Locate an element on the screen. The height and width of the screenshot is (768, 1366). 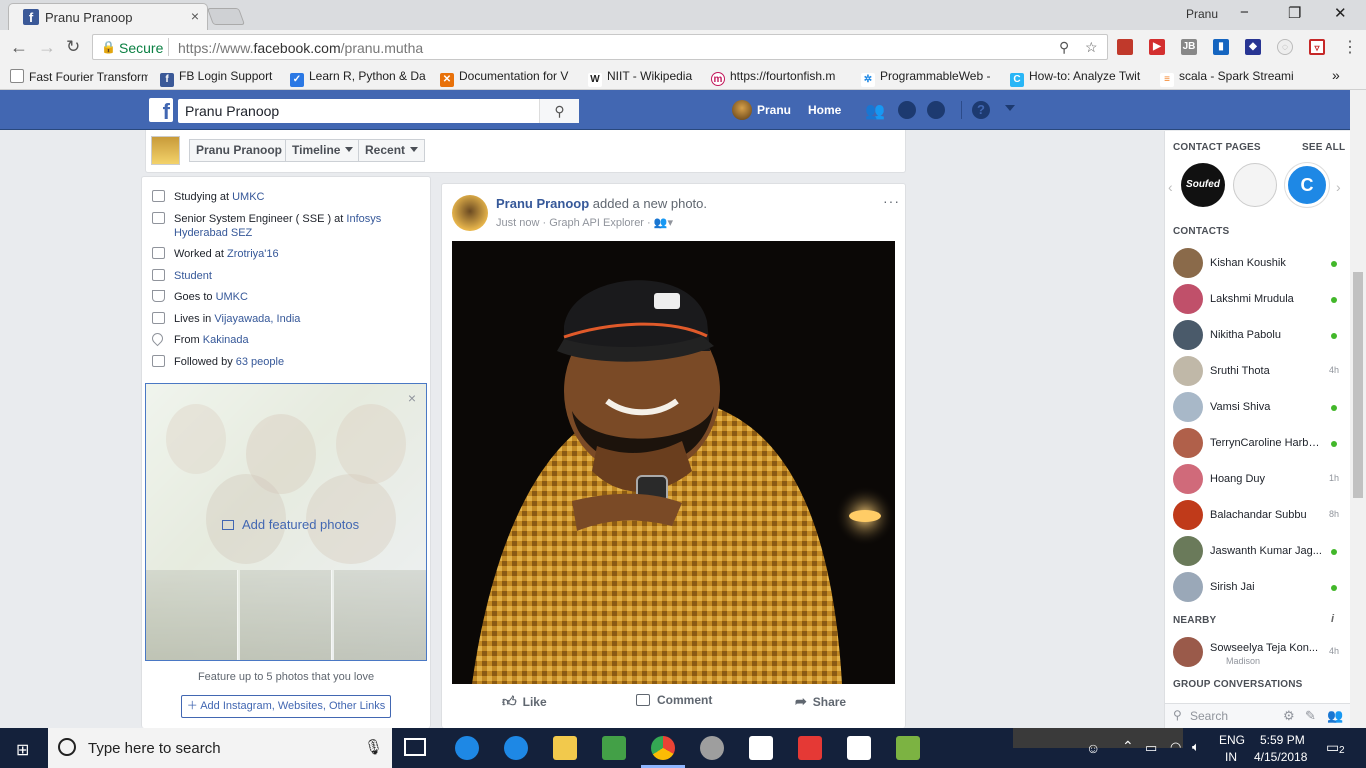
contact-item: Sirish Jai is located at coordinates (1261, 588).